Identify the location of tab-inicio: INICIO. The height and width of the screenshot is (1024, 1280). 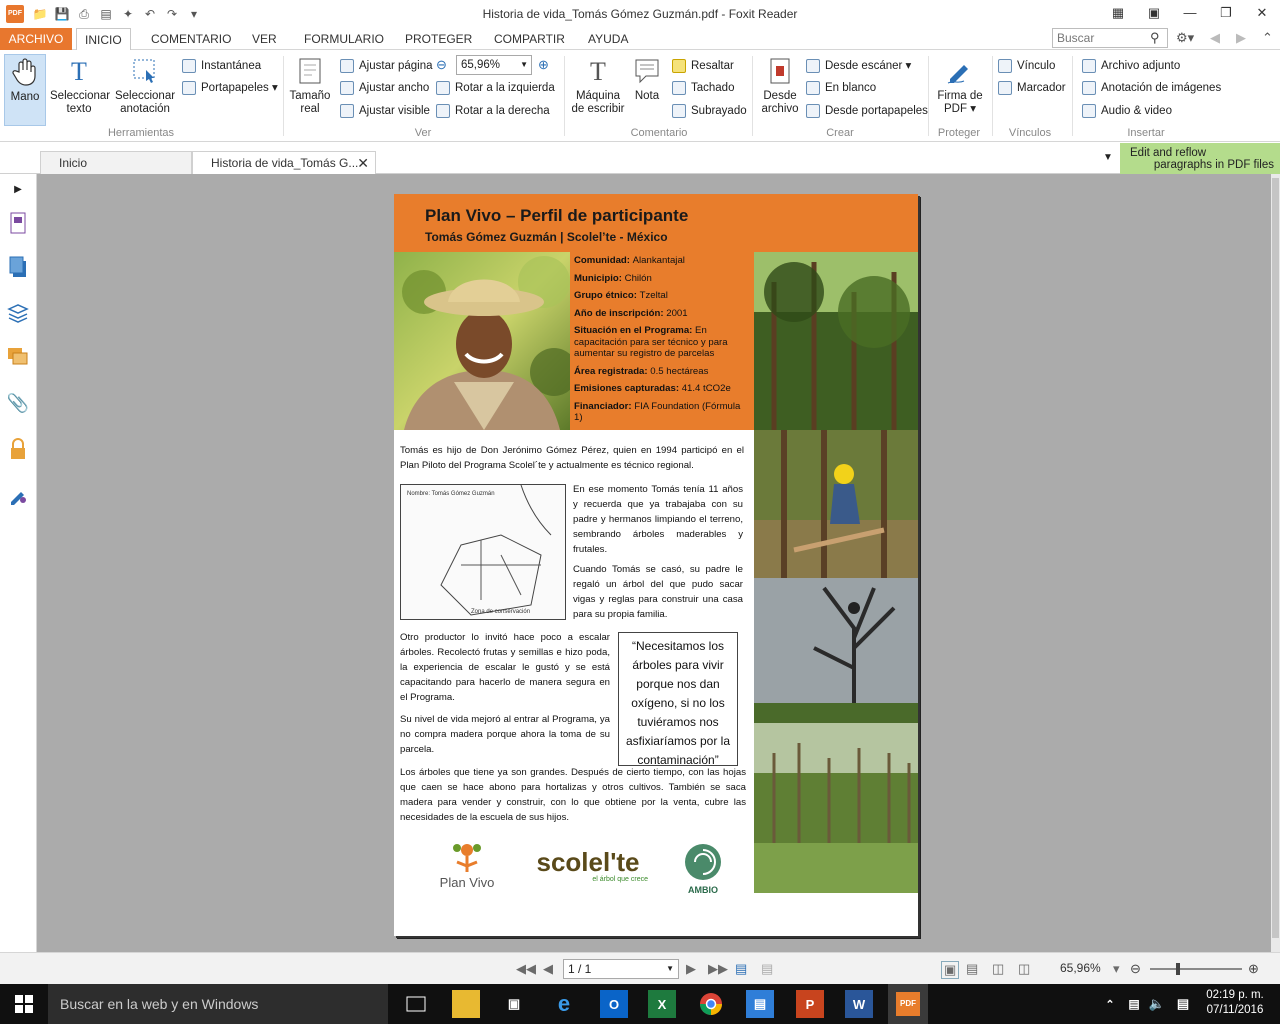
(103, 39).